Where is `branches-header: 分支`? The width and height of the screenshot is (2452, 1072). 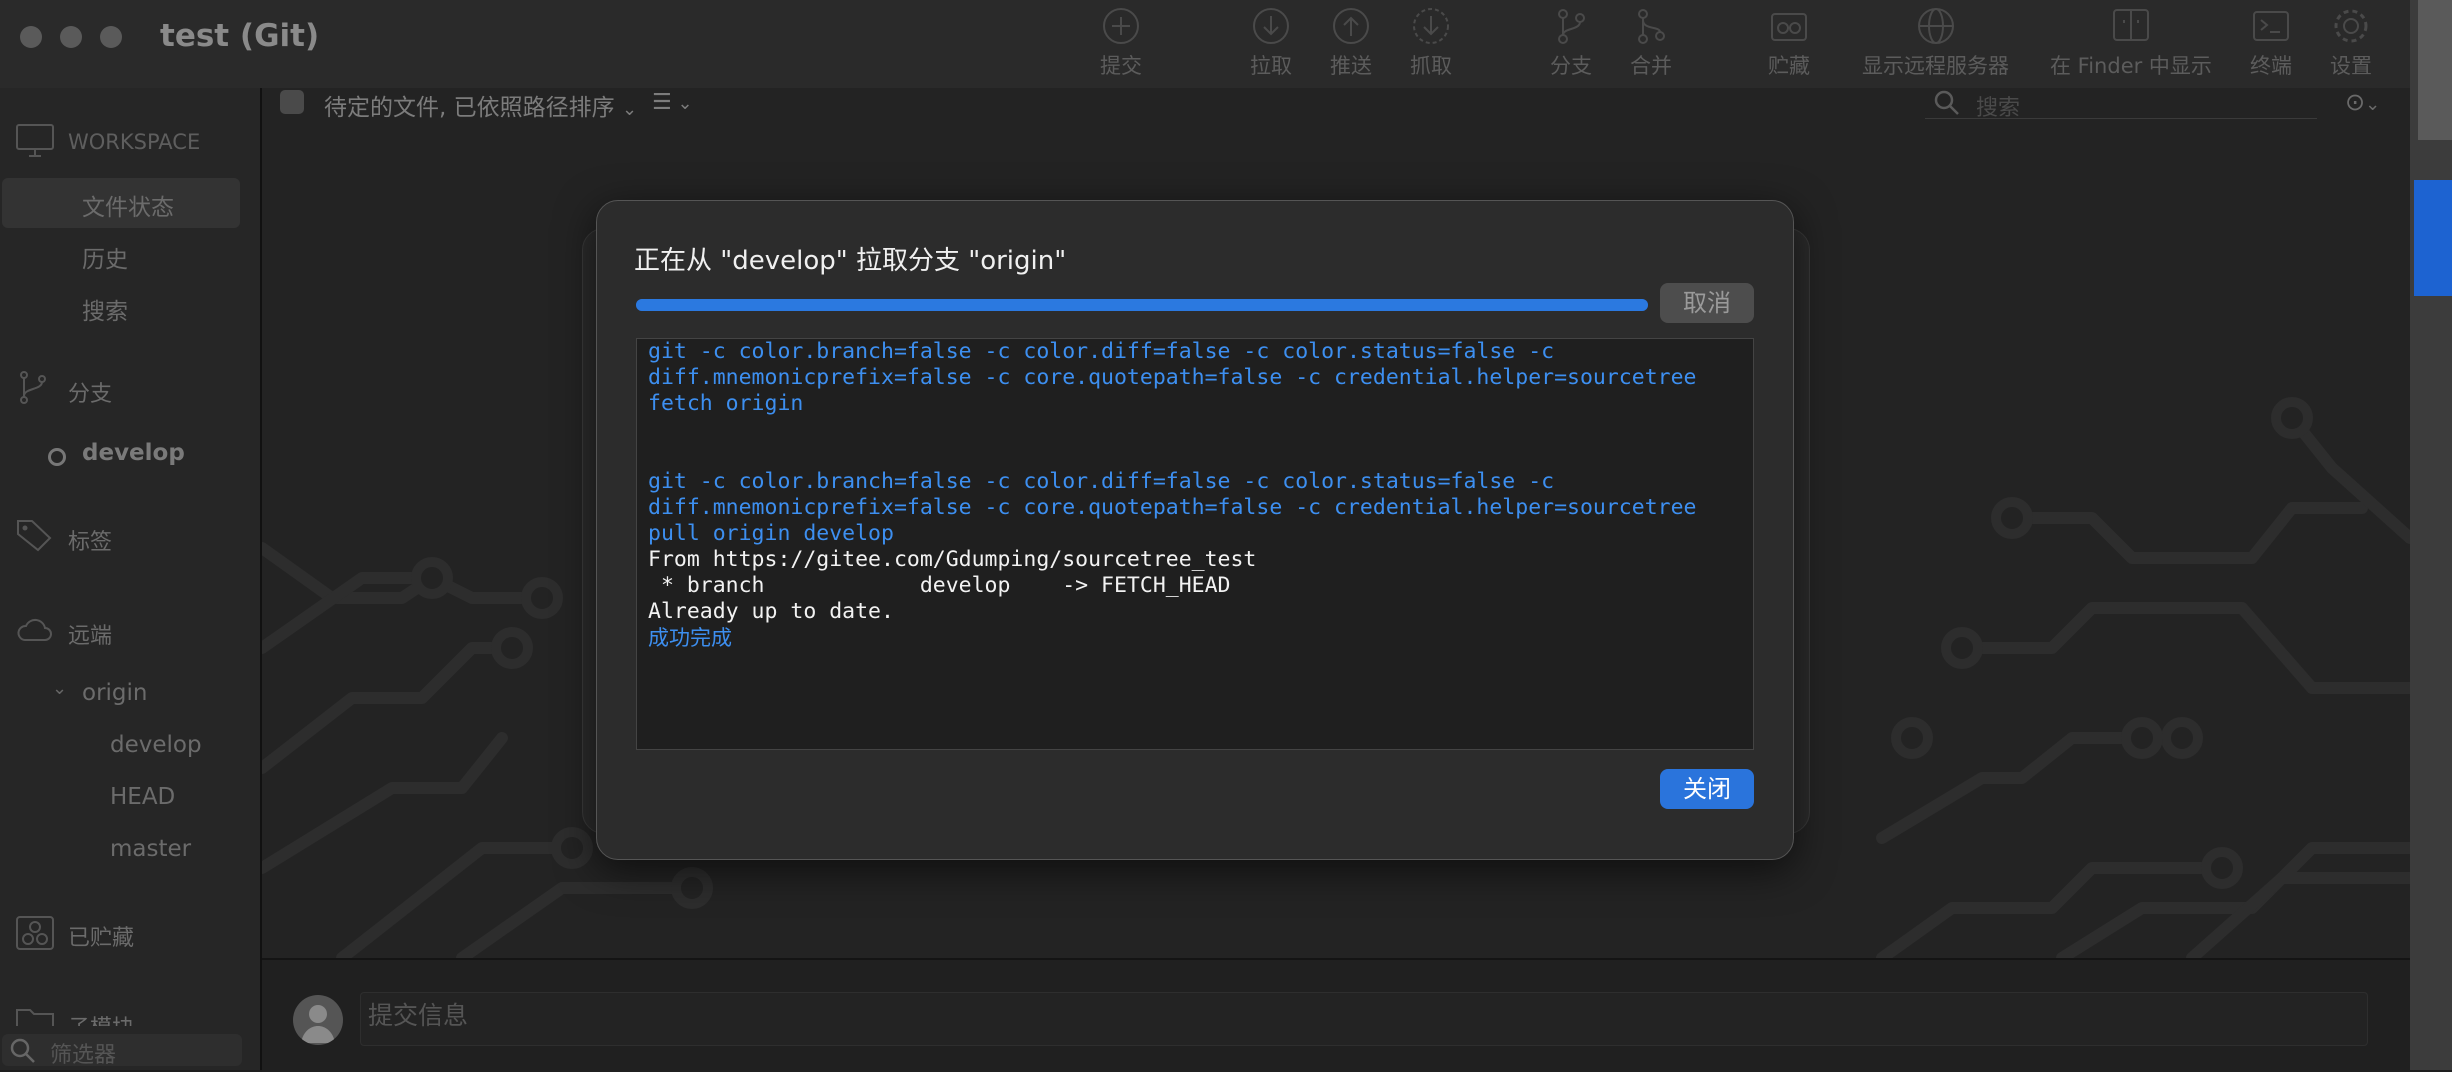
branches-header: 分支 is located at coordinates (90, 392).